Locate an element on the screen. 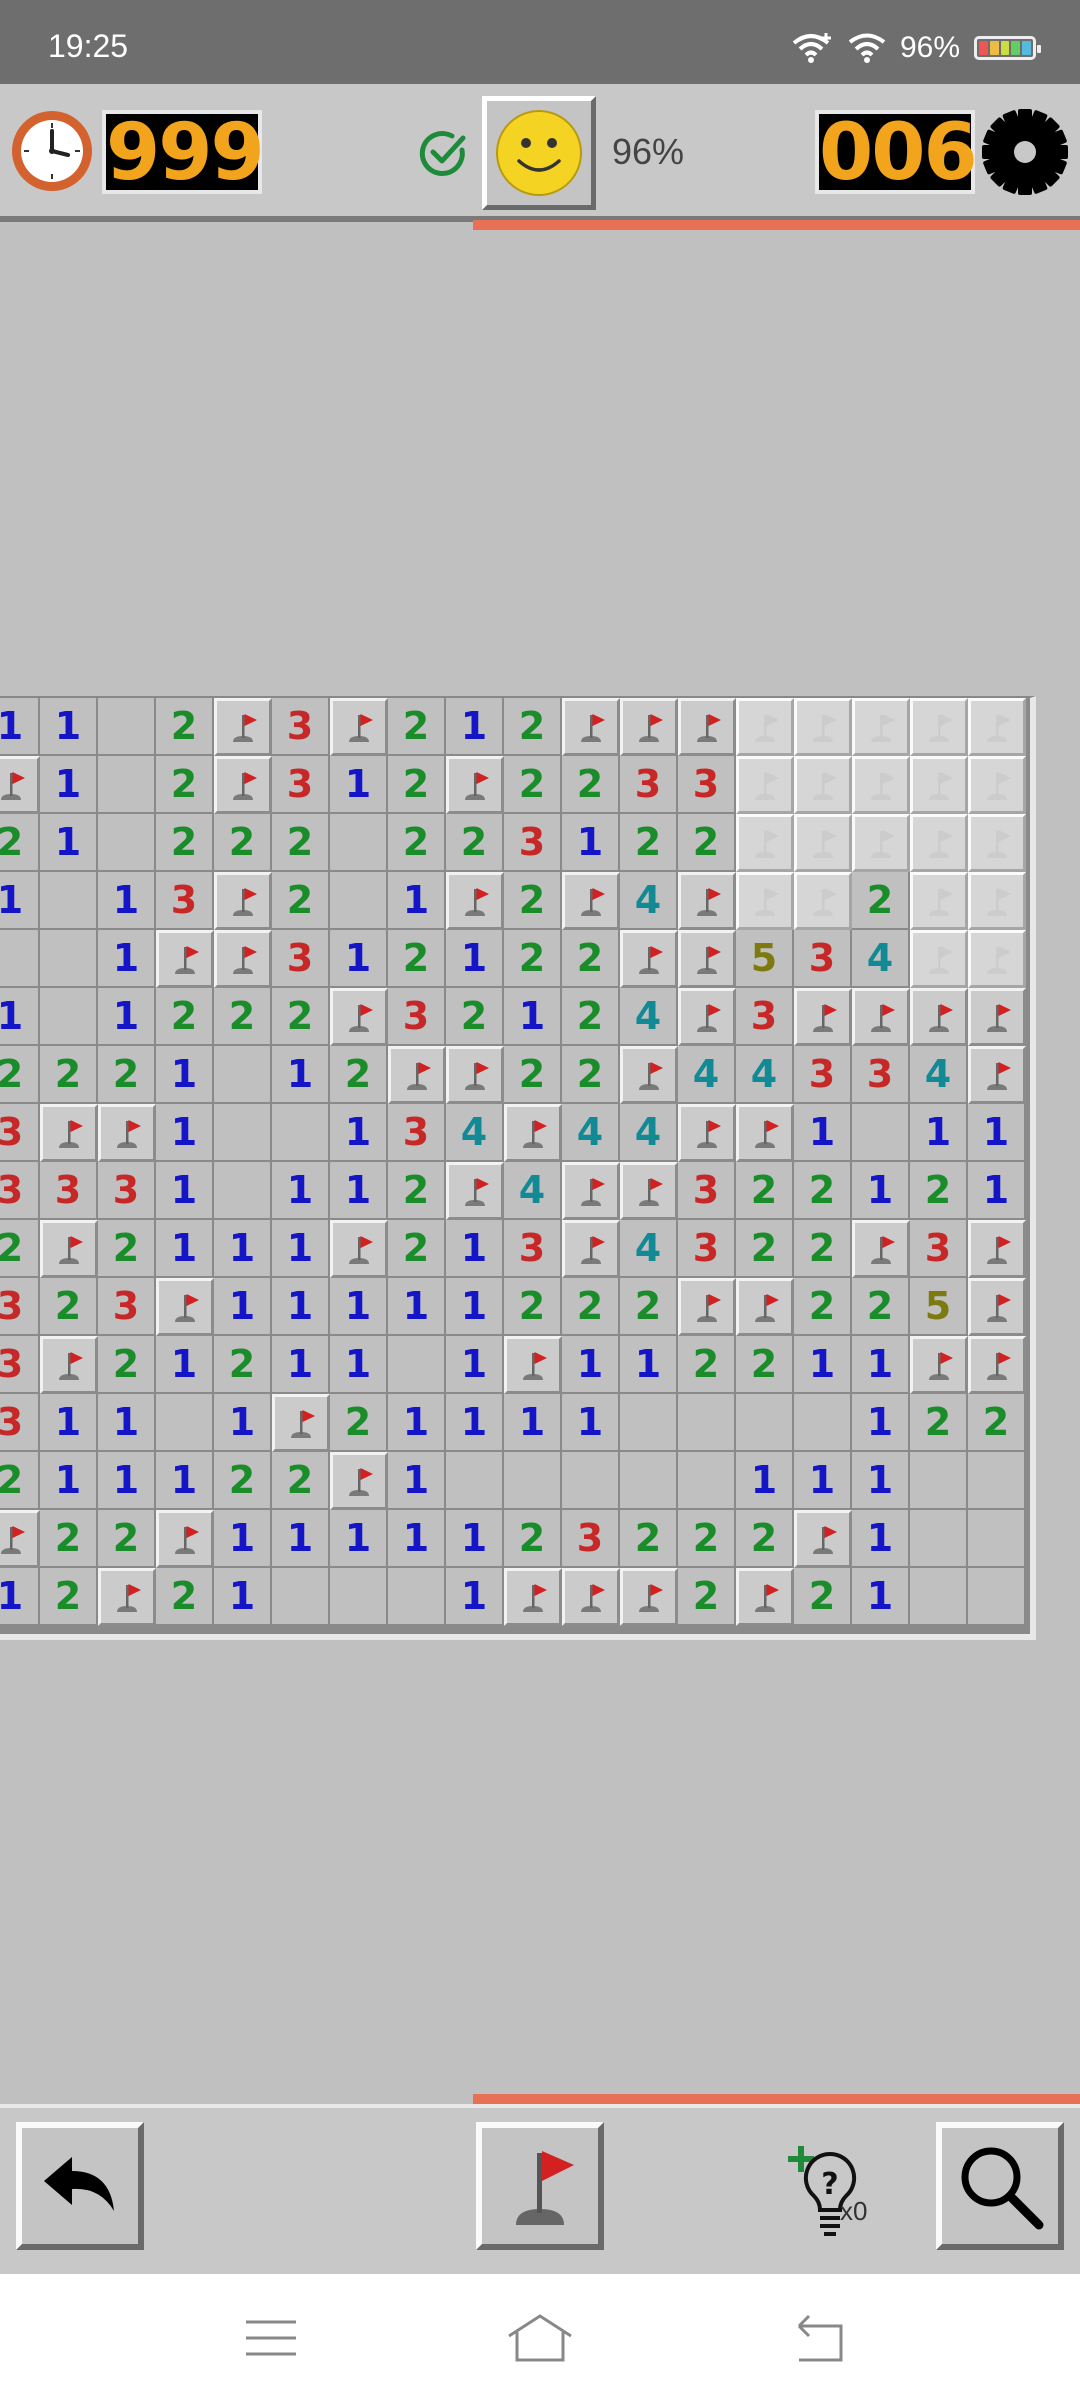 Image resolution: width=1080 pixels, height=2400 pixels. flag-mode-button is located at coordinates (540, 2186).